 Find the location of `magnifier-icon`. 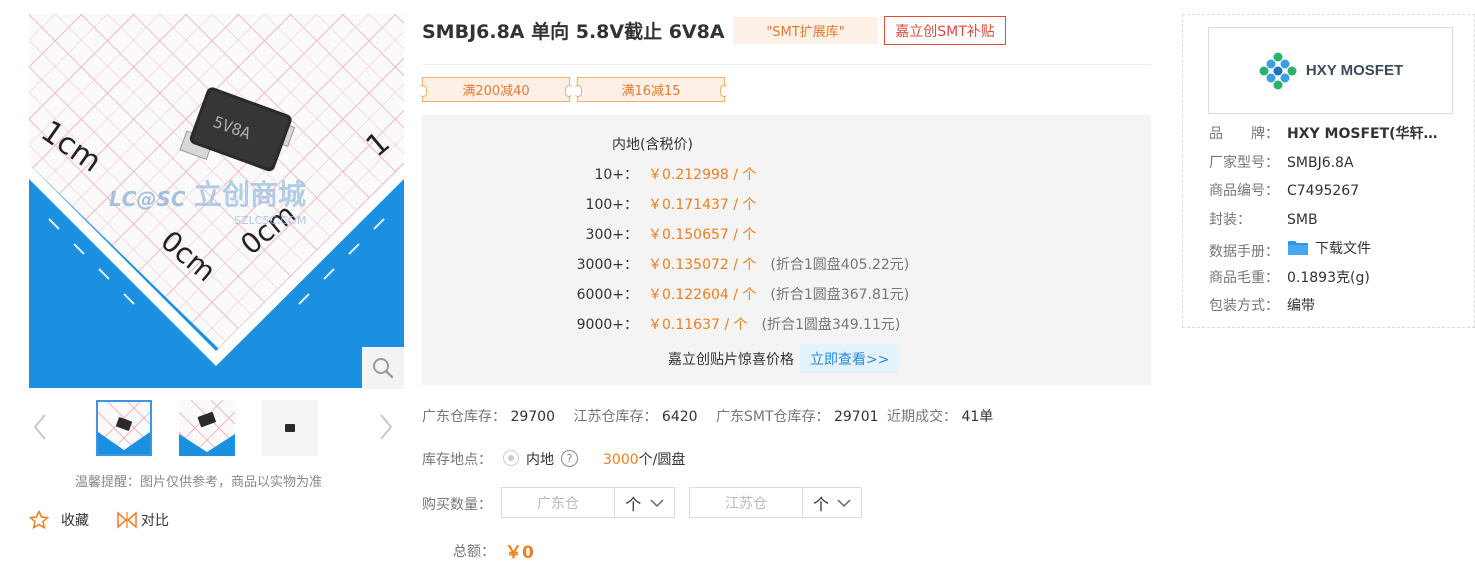

magnifier-icon is located at coordinates (383, 368).